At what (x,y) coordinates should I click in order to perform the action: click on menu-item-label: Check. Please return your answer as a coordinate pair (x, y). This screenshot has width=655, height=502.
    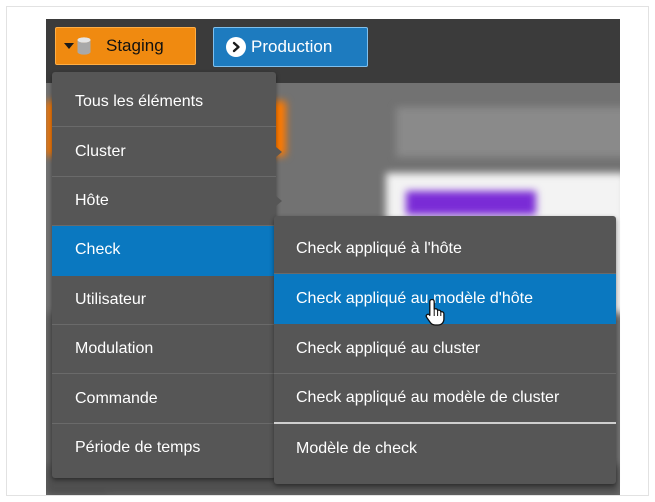
    Looking at the image, I should click on (98, 250).